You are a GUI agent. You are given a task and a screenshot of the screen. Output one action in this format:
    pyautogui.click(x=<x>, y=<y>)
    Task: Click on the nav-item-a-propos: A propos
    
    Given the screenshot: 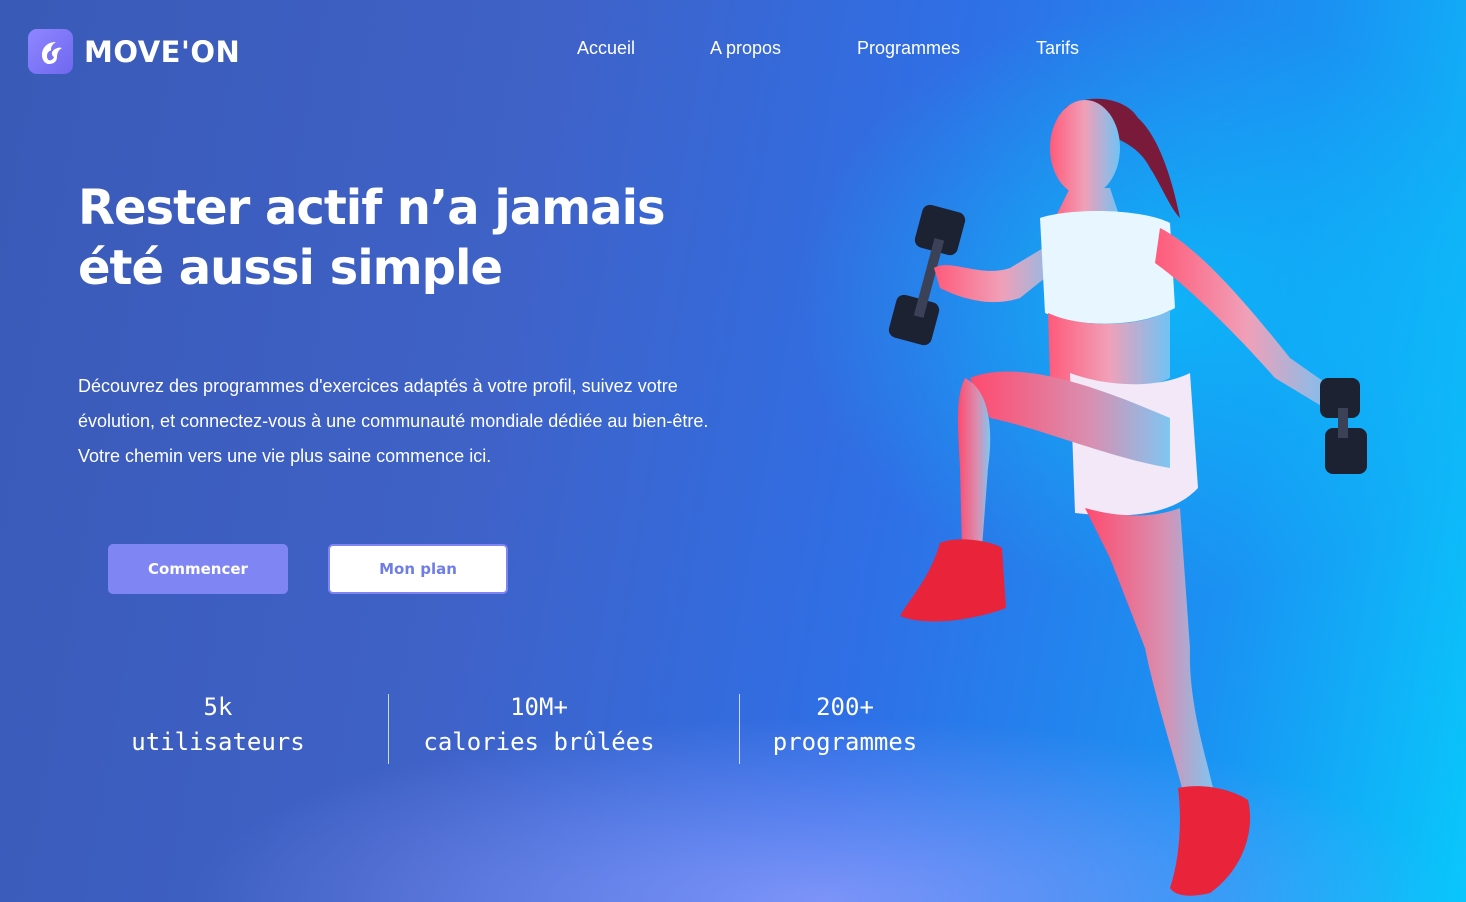 What is the action you would take?
    pyautogui.click(x=745, y=48)
    